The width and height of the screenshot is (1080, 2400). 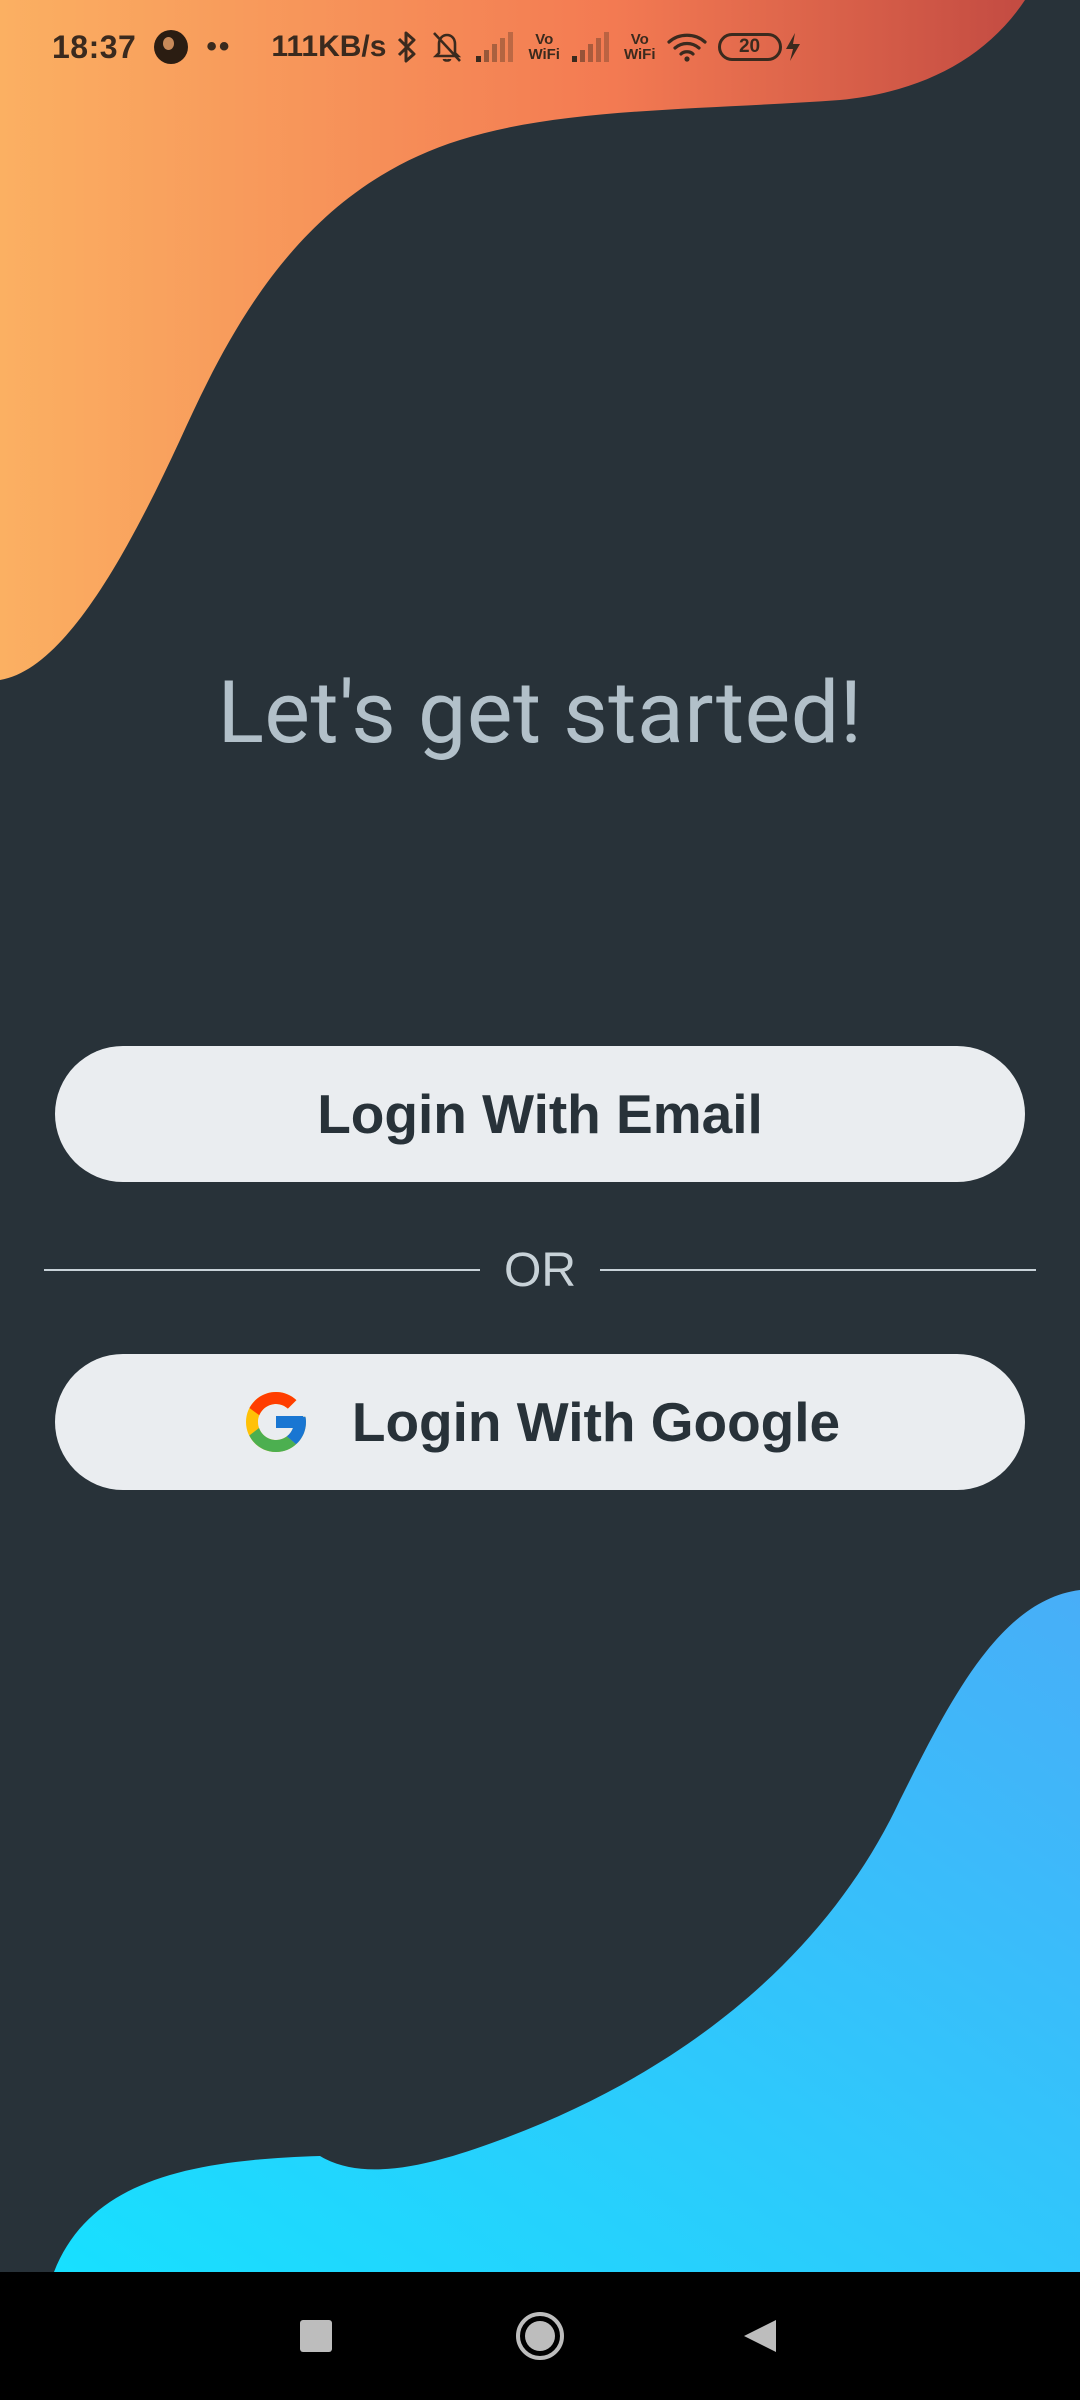 I want to click on status-icons: Vo WiFi Vo WiFi 20, so click(x=598, y=47).